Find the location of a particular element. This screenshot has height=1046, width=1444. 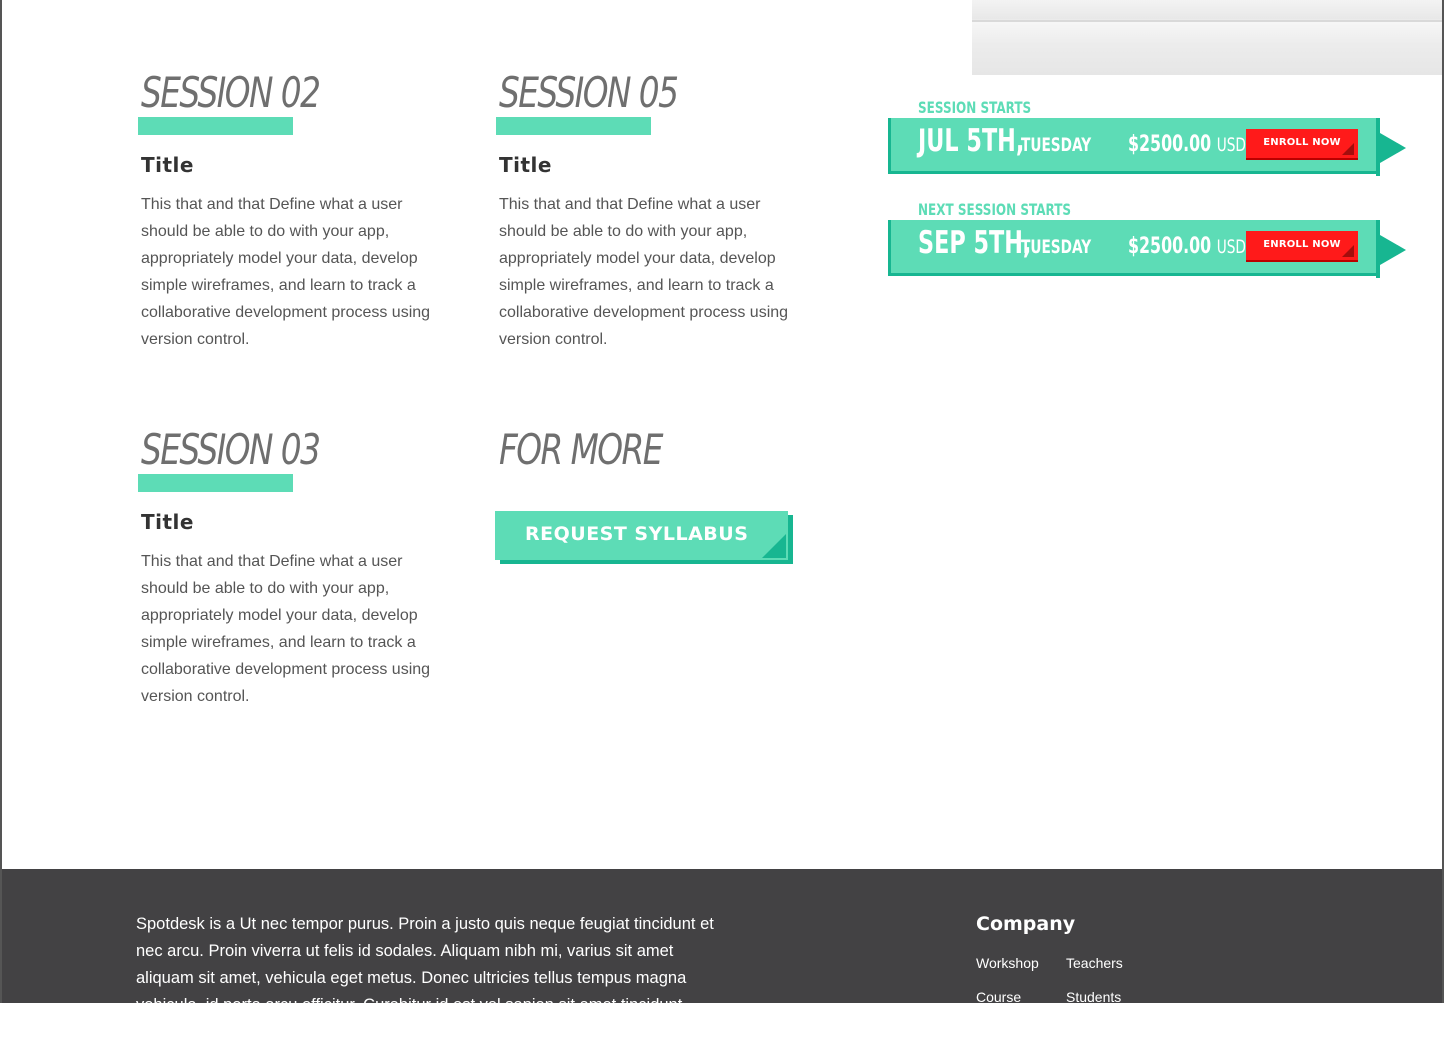

session-date-banner: JUL 5TH, TUESDAY $2500.00 USD ENROLL NOW is located at coordinates (1133, 146).